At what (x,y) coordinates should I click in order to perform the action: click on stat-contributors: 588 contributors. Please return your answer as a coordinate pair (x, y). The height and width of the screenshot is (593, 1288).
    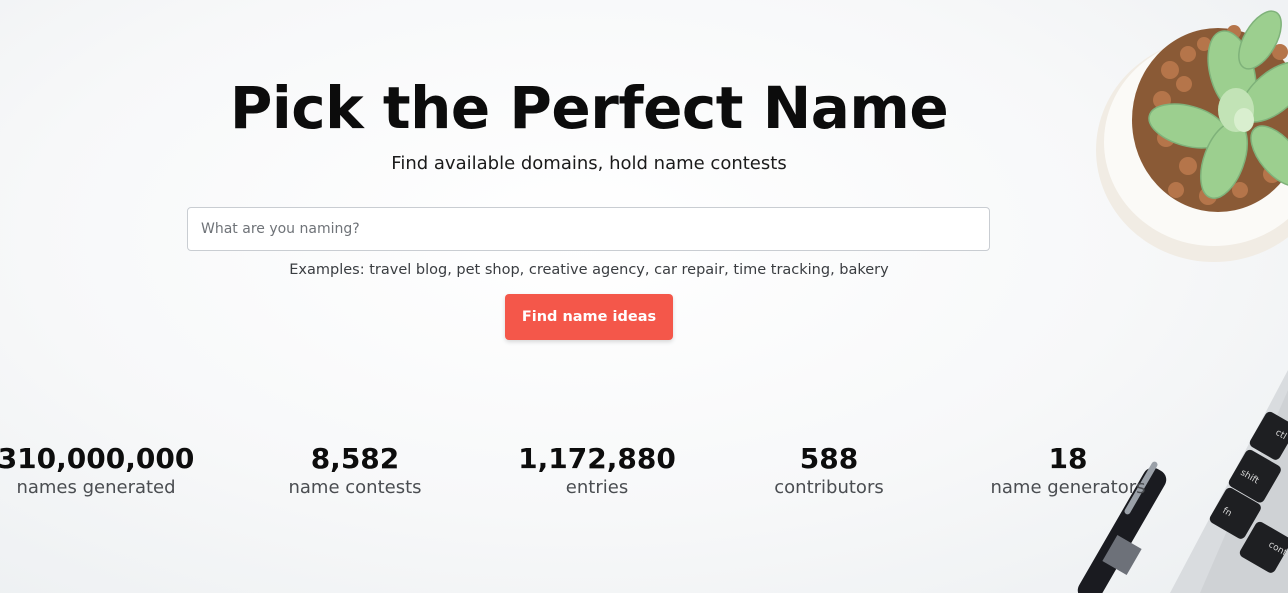
    Looking at the image, I should click on (829, 471).